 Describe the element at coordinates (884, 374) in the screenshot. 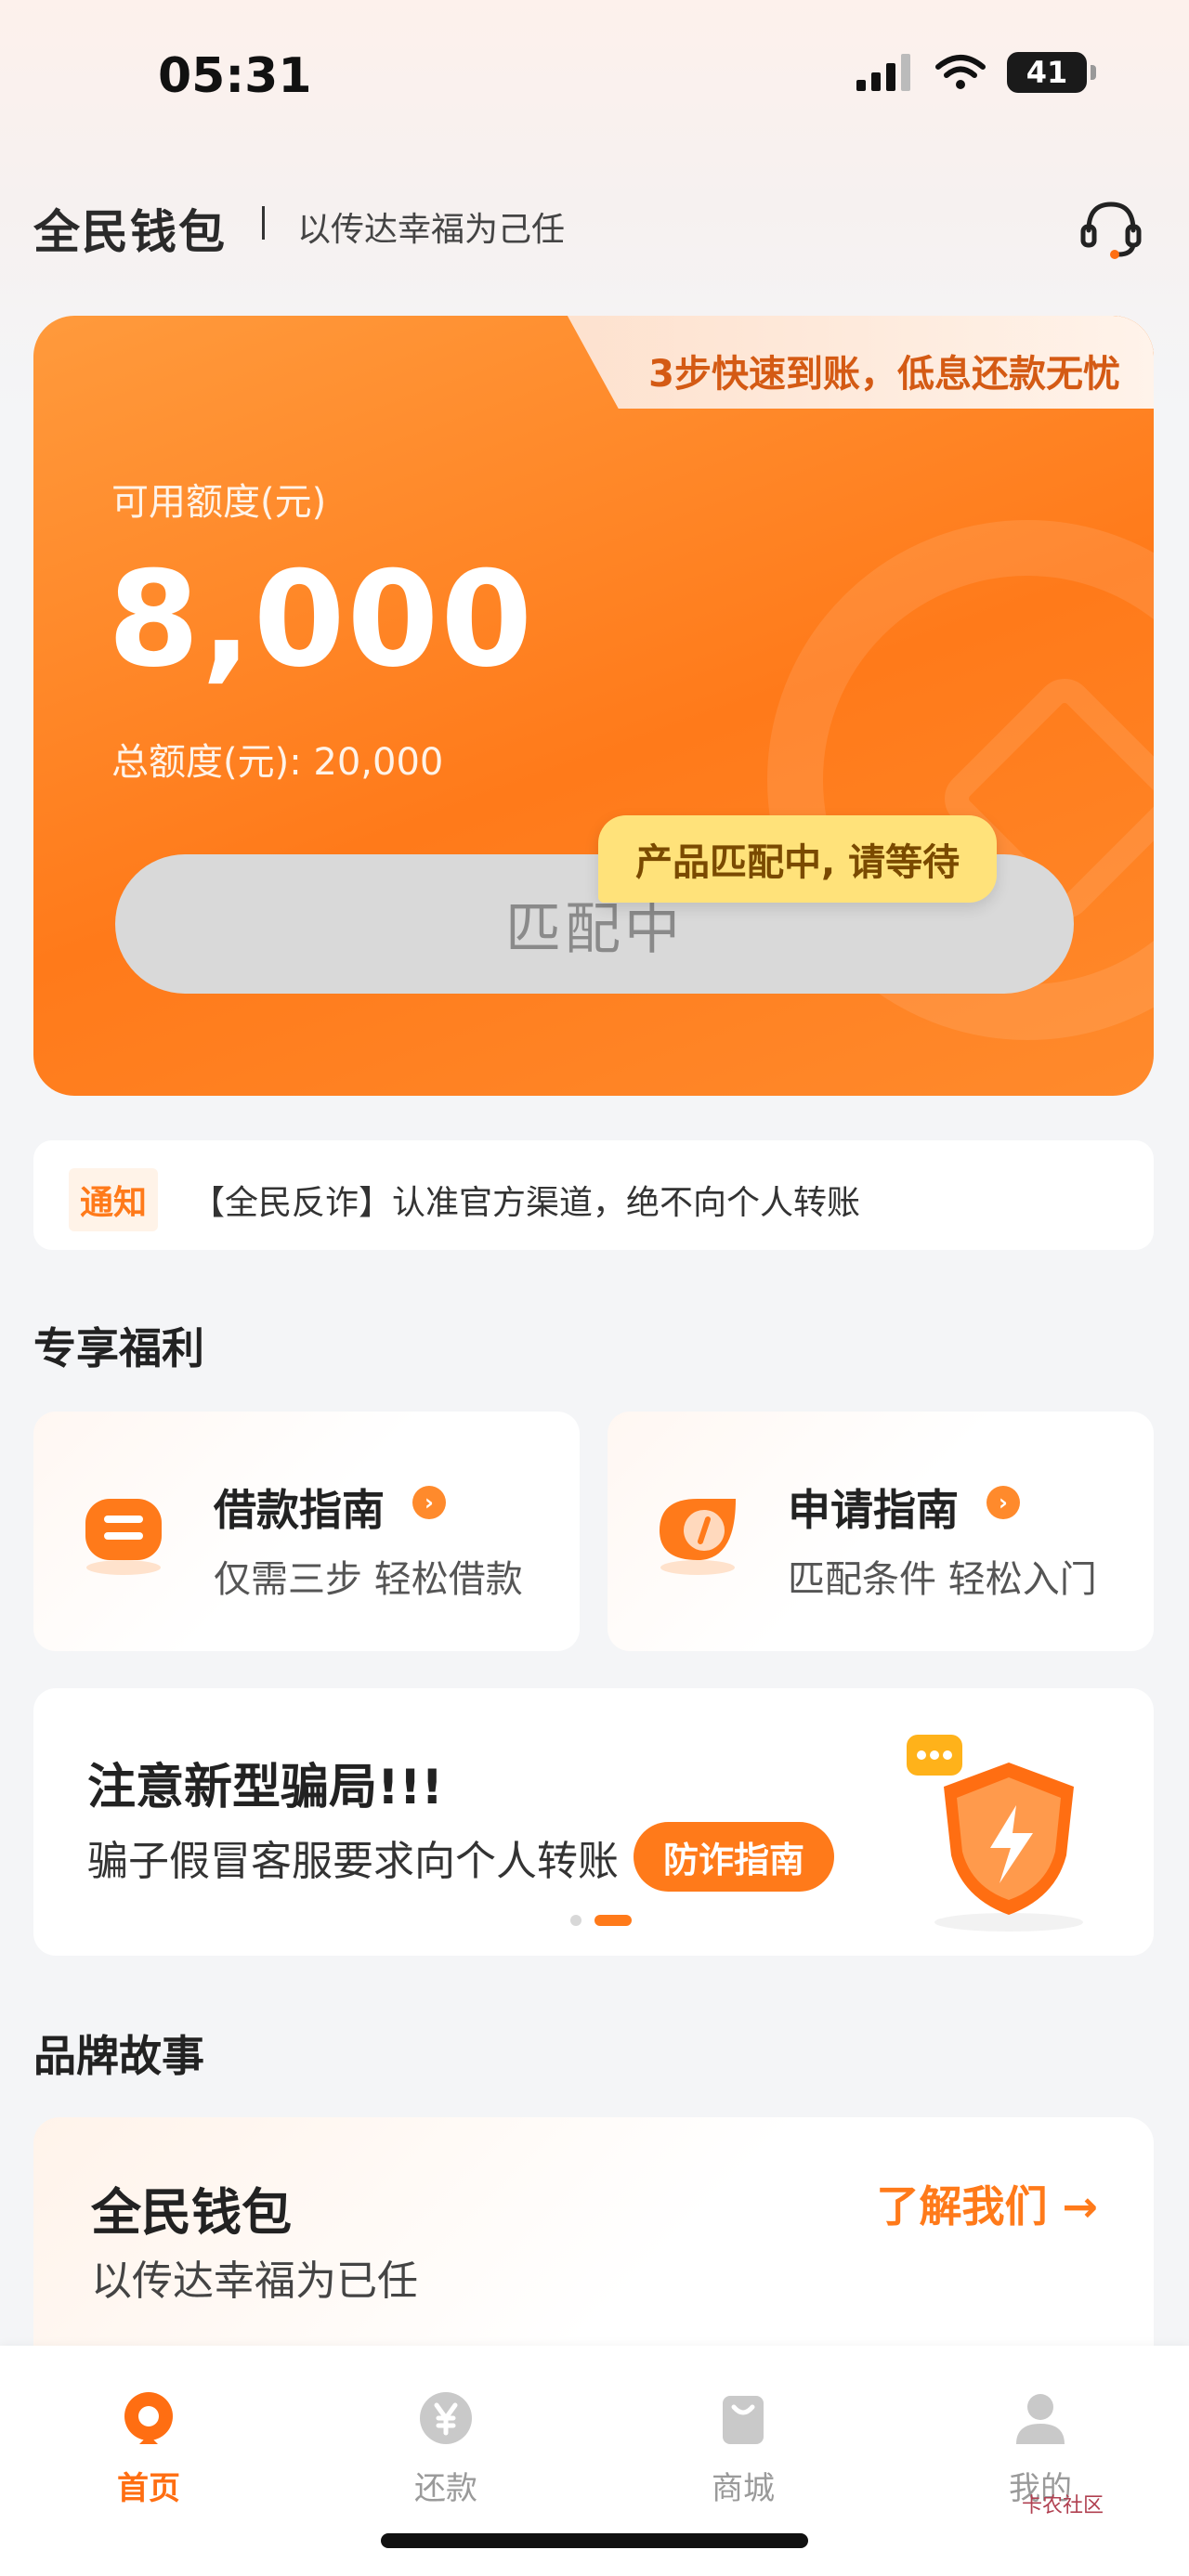

I see `hero-tab-text: 3步快速到账，低息还款无忧` at that location.